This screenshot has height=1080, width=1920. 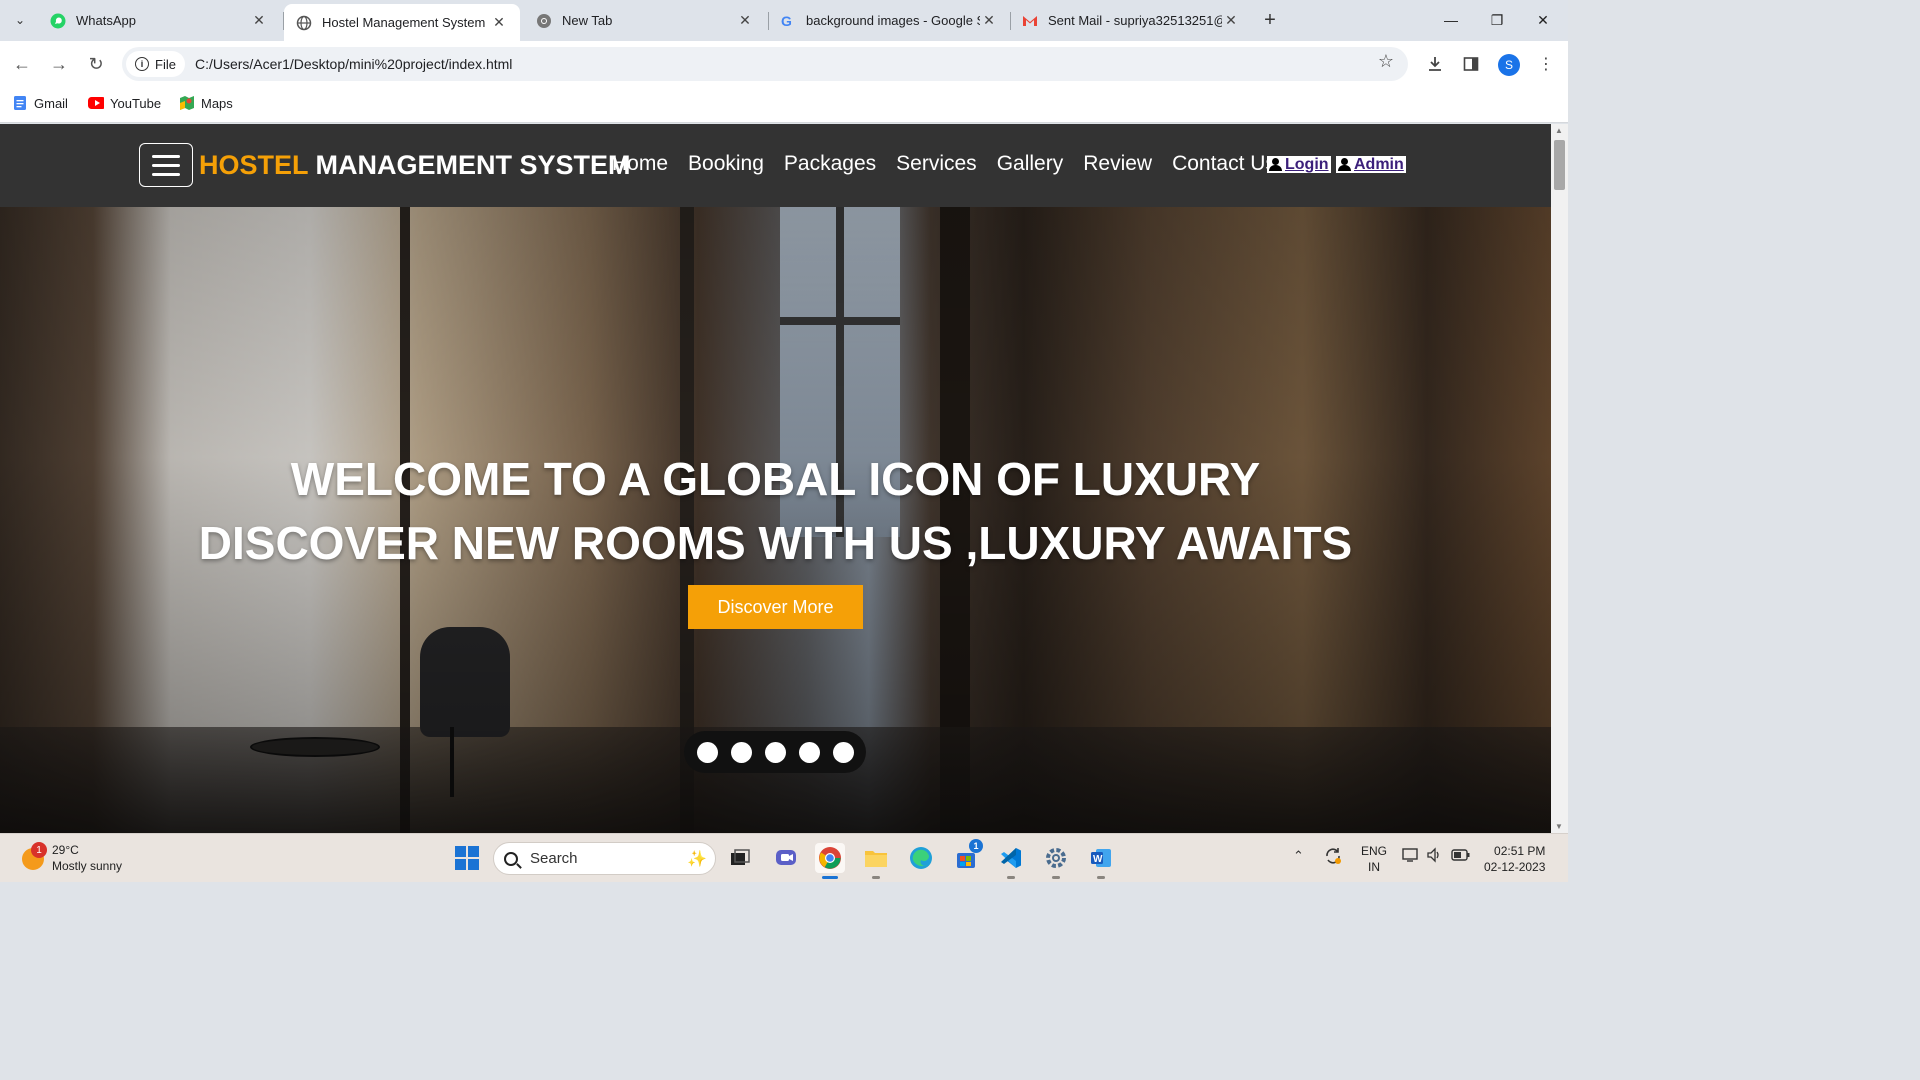 I want to click on site-brand: HOSTEL MANAGEMENT SYSTEM, so click(x=415, y=165).